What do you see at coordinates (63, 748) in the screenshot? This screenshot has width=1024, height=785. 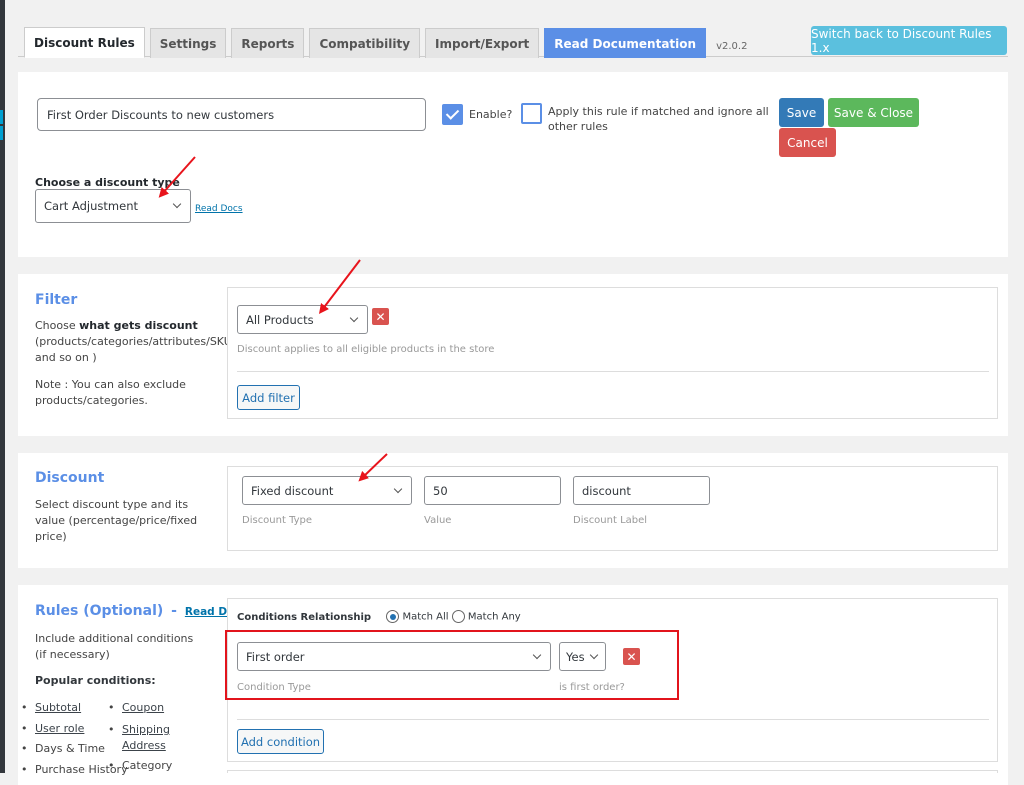 I see `condition-days-time: Days & Time` at bounding box center [63, 748].